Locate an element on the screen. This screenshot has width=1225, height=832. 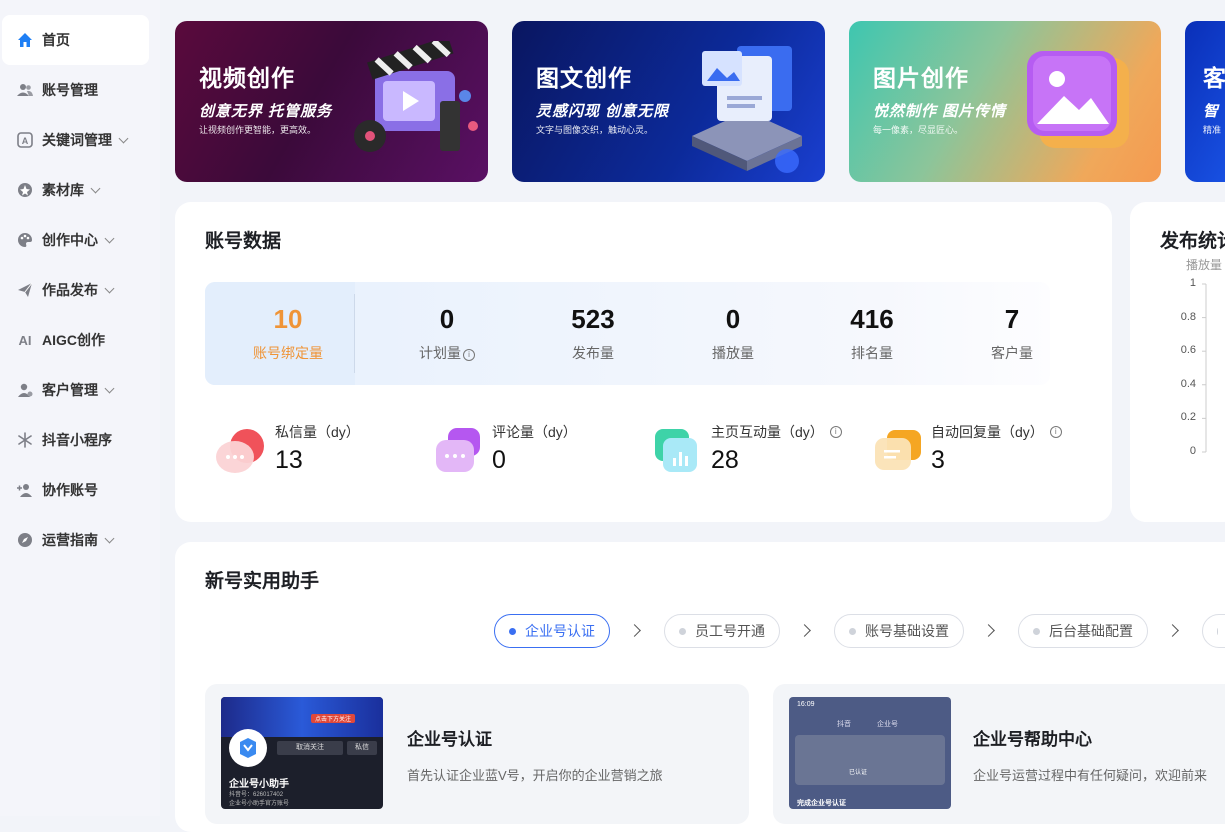
compass-icon is located at coordinates (25, 540).